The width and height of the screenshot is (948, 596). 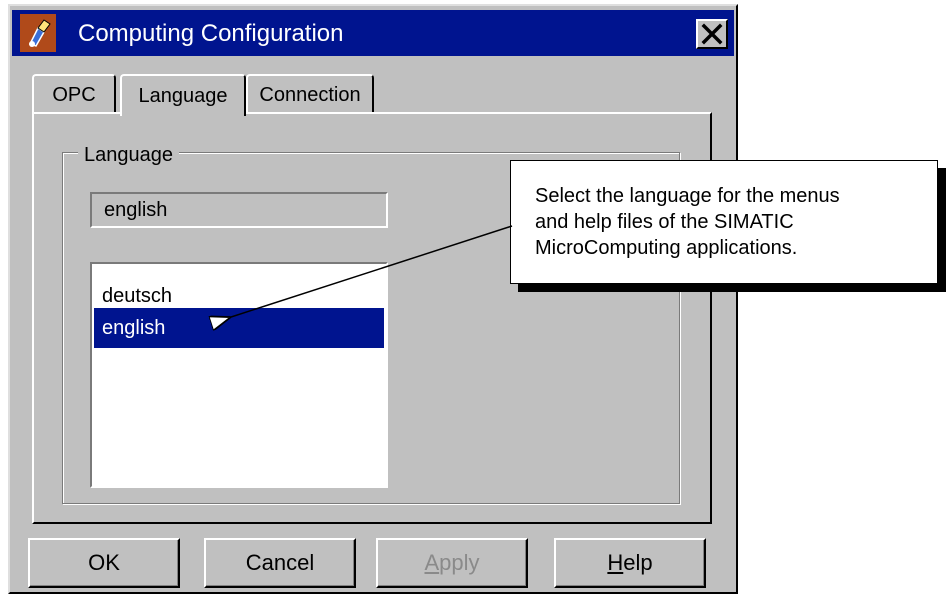 I want to click on help-button: Help, so click(x=630, y=563).